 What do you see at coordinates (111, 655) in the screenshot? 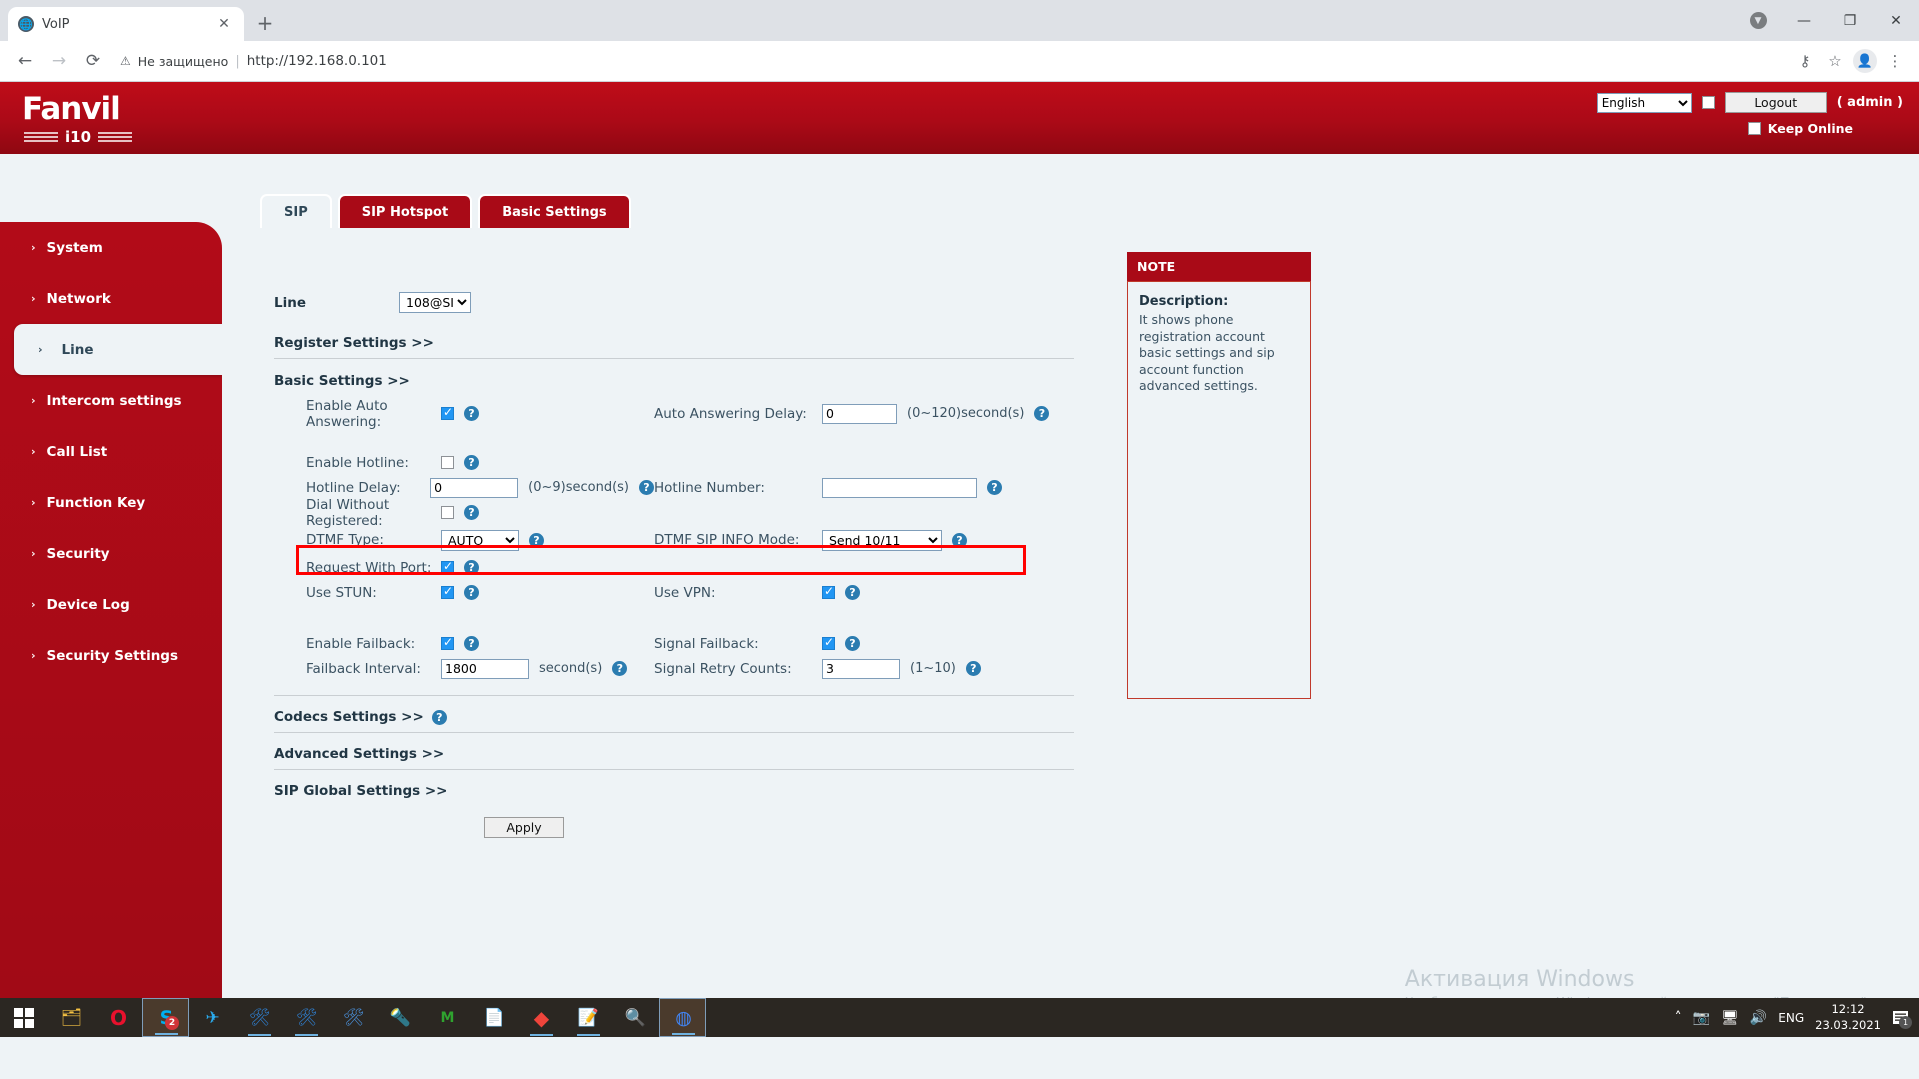
I see `sidebar-item-security-settings: › Security Settings` at bounding box center [111, 655].